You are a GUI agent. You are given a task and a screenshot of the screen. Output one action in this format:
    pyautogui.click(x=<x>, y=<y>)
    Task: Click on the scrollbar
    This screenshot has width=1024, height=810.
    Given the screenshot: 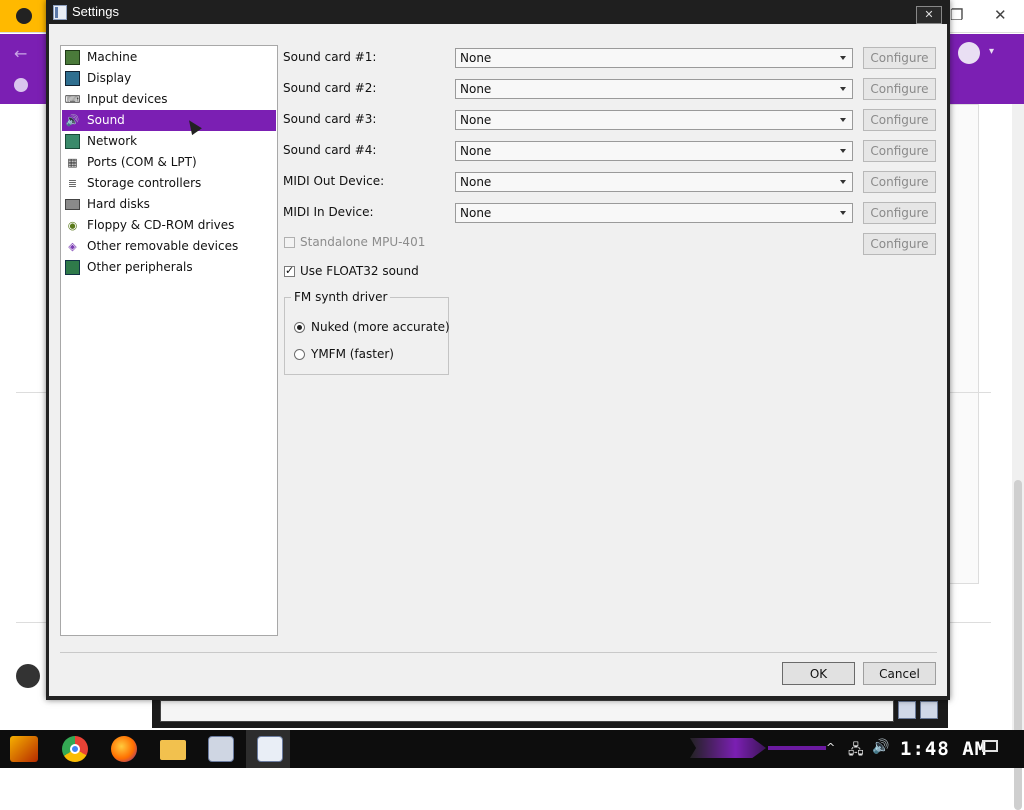 What is the action you would take?
    pyautogui.click(x=1018, y=457)
    